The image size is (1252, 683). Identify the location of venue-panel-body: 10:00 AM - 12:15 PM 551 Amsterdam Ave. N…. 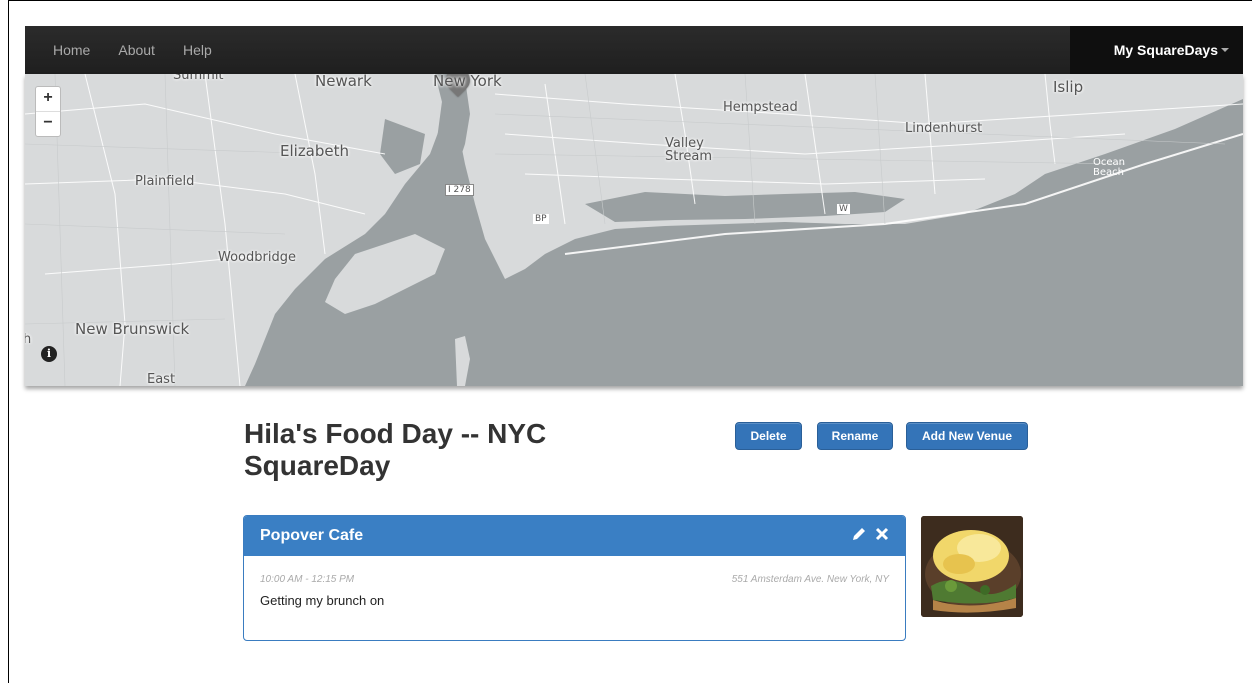
(574, 582).